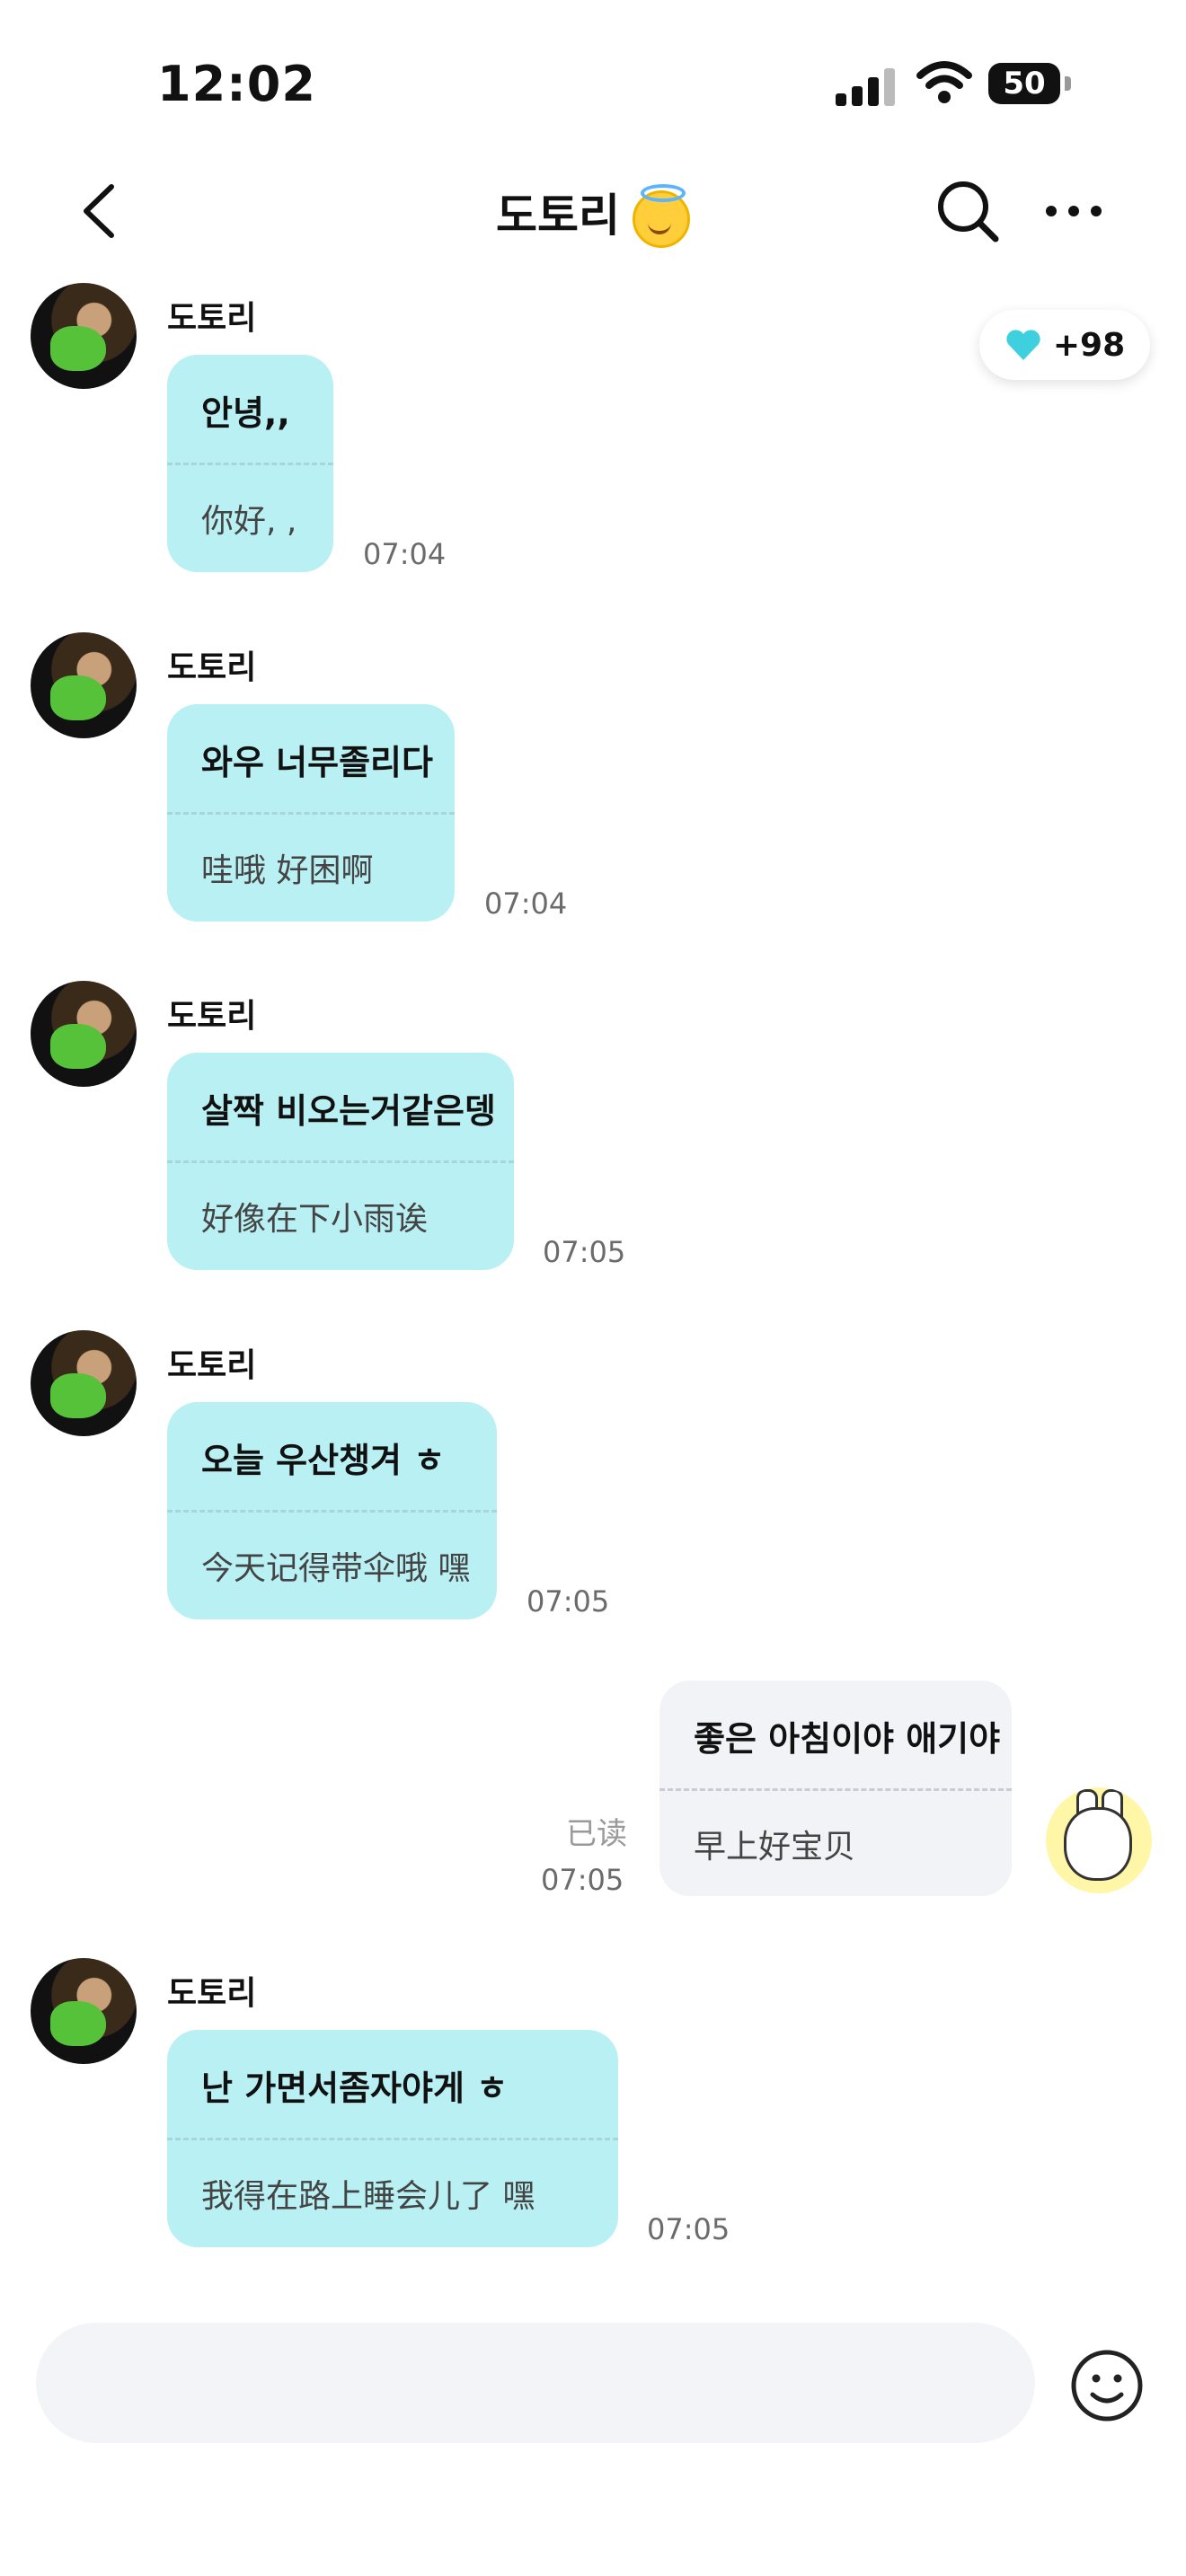 This screenshot has width=1186, height=2576. I want to click on battery-level: 50, so click(1024, 83).